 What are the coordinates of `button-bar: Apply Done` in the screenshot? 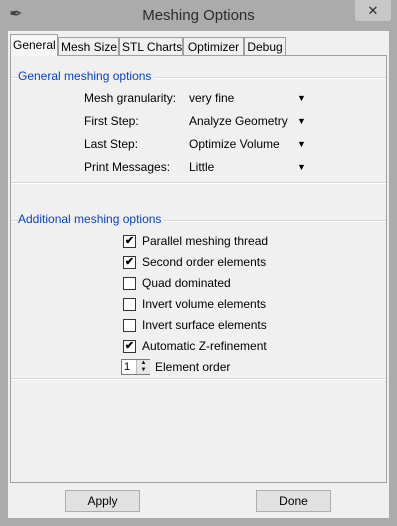 It's located at (198, 500).